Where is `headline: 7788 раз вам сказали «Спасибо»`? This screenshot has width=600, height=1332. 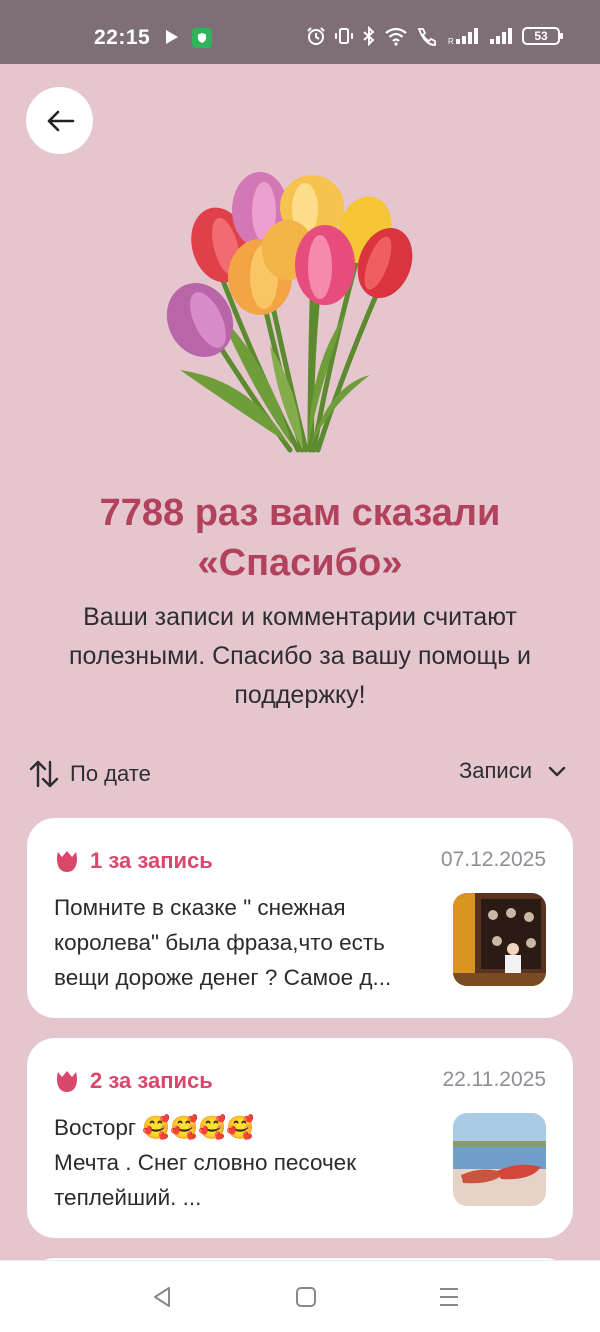 headline: 7788 раз вам сказали «Спасибо» is located at coordinates (300, 538).